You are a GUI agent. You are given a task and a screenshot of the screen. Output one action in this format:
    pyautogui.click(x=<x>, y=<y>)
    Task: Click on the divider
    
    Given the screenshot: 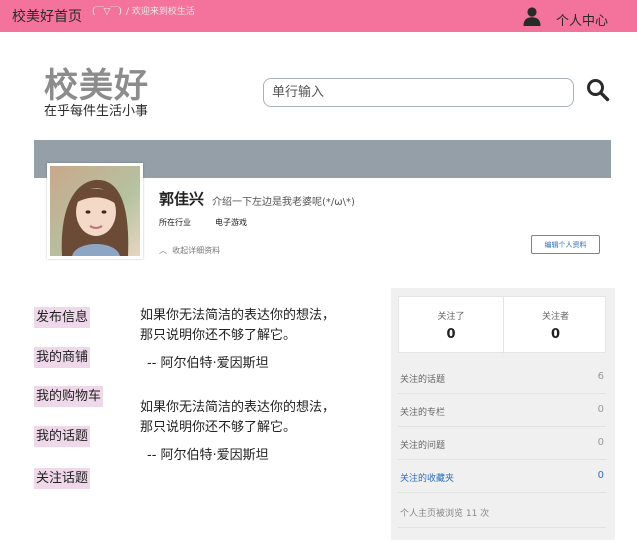 What is the action you would take?
    pyautogui.click(x=502, y=527)
    